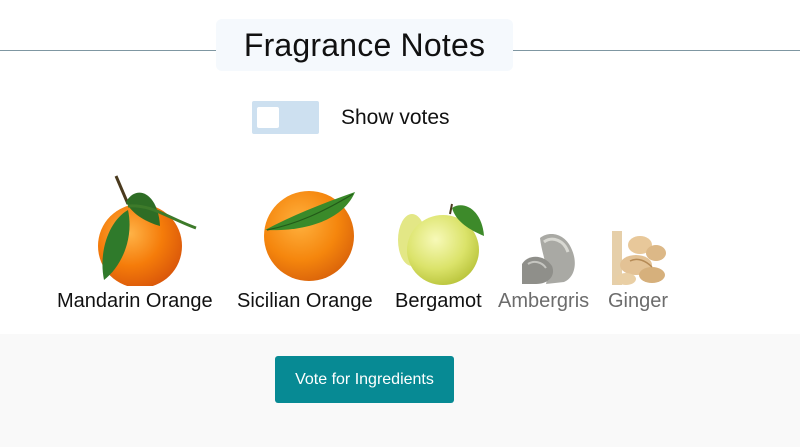  Describe the element at coordinates (548, 257) in the screenshot. I see `ambergris-image` at that location.